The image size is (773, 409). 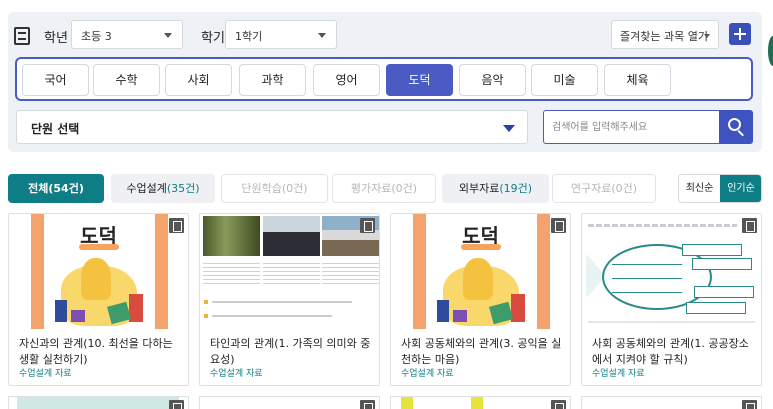 I want to click on subject-tab-label: 음악, so click(x=492, y=80).